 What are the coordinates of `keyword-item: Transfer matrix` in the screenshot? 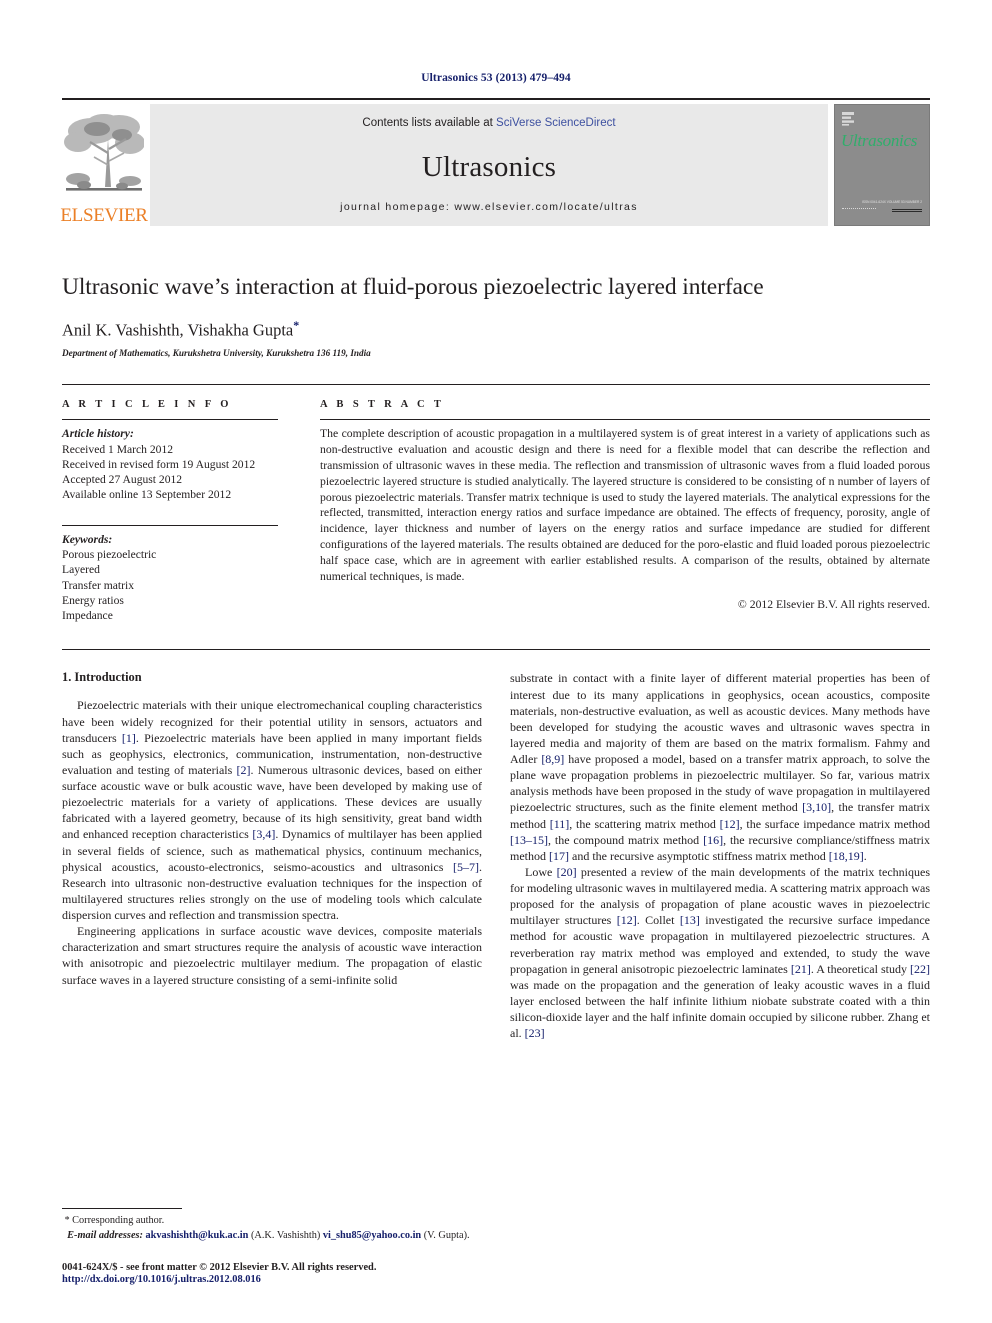 It's located at (98, 585).